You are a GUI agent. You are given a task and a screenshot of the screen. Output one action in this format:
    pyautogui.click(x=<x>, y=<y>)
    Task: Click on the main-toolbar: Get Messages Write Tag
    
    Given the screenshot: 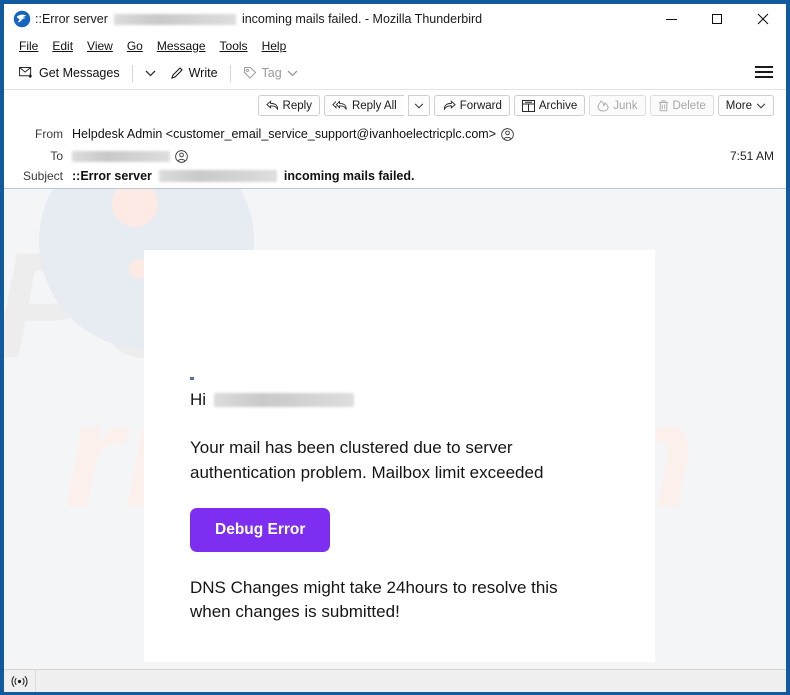 What is the action you would take?
    pyautogui.click(x=395, y=73)
    